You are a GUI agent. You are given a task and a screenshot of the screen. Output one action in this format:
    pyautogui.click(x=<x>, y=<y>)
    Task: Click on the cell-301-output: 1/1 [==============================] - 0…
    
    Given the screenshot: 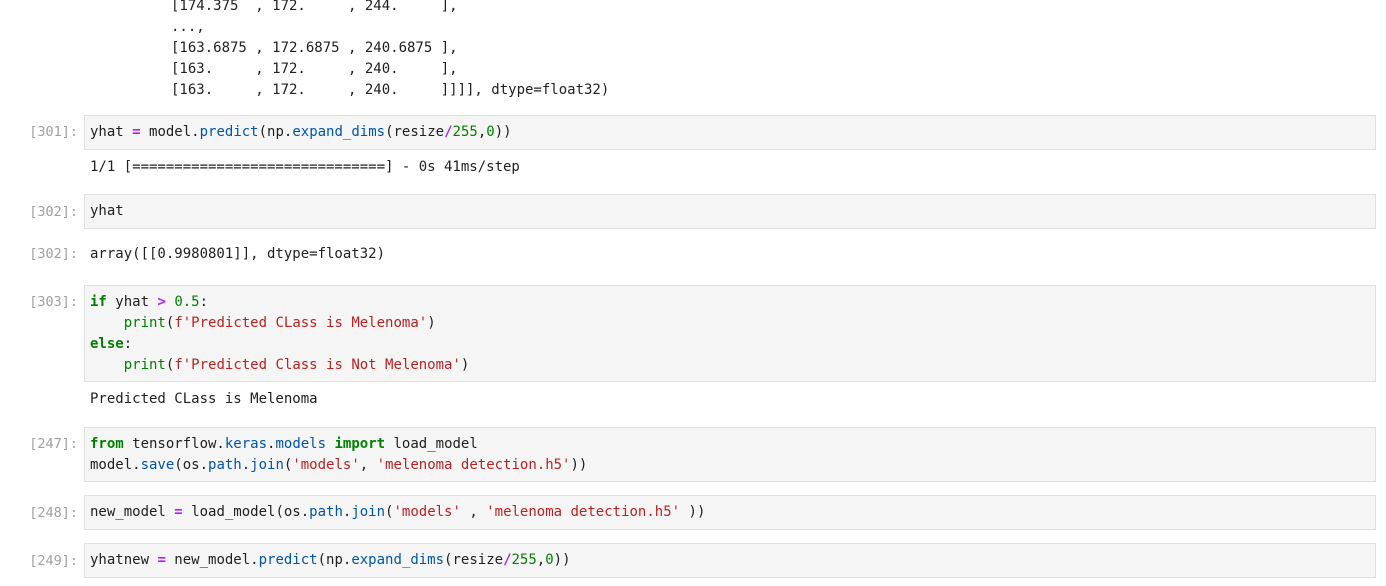 What is the action you would take?
    pyautogui.click(x=305, y=167)
    